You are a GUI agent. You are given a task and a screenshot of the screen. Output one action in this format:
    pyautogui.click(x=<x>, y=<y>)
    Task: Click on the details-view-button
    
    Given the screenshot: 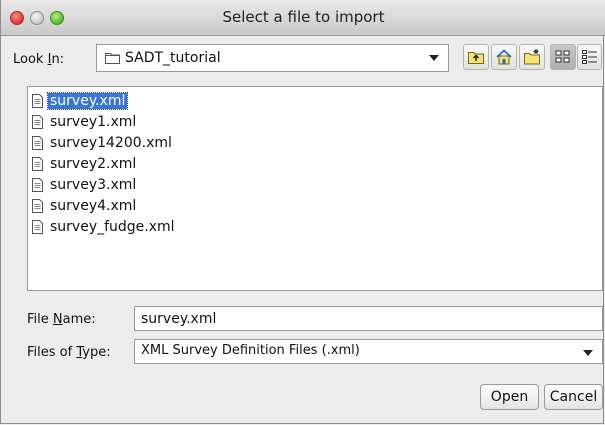 What is the action you would take?
    pyautogui.click(x=589, y=57)
    